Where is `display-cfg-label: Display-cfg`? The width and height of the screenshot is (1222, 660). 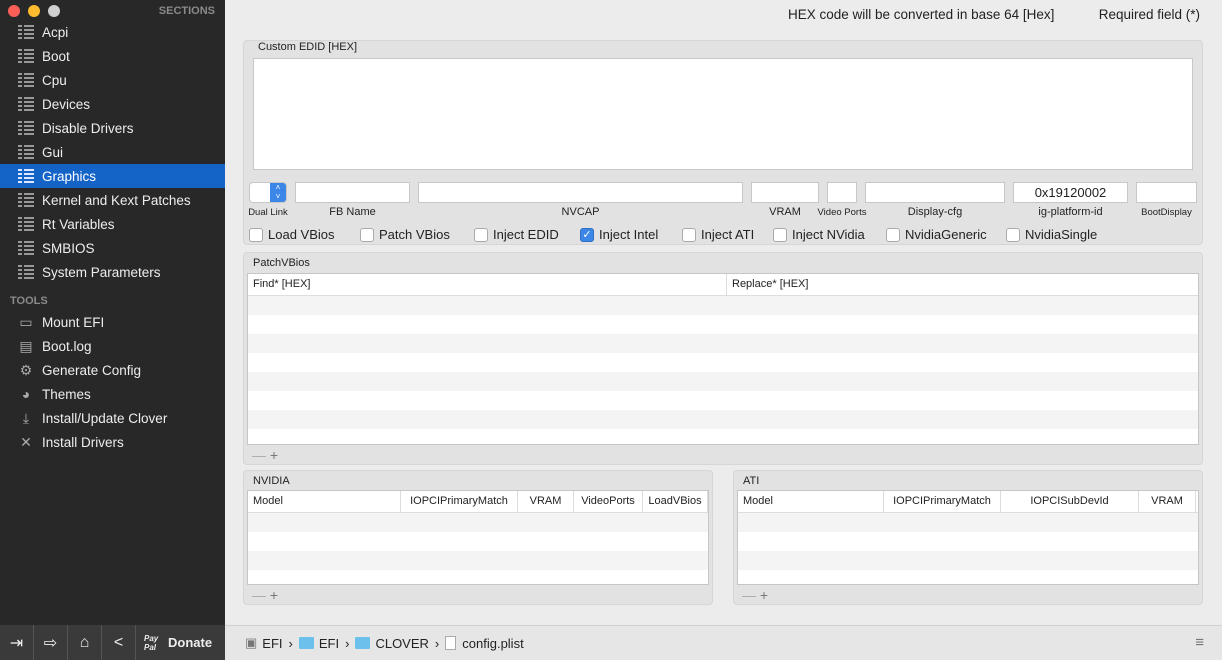 display-cfg-label: Display-cfg is located at coordinates (935, 212).